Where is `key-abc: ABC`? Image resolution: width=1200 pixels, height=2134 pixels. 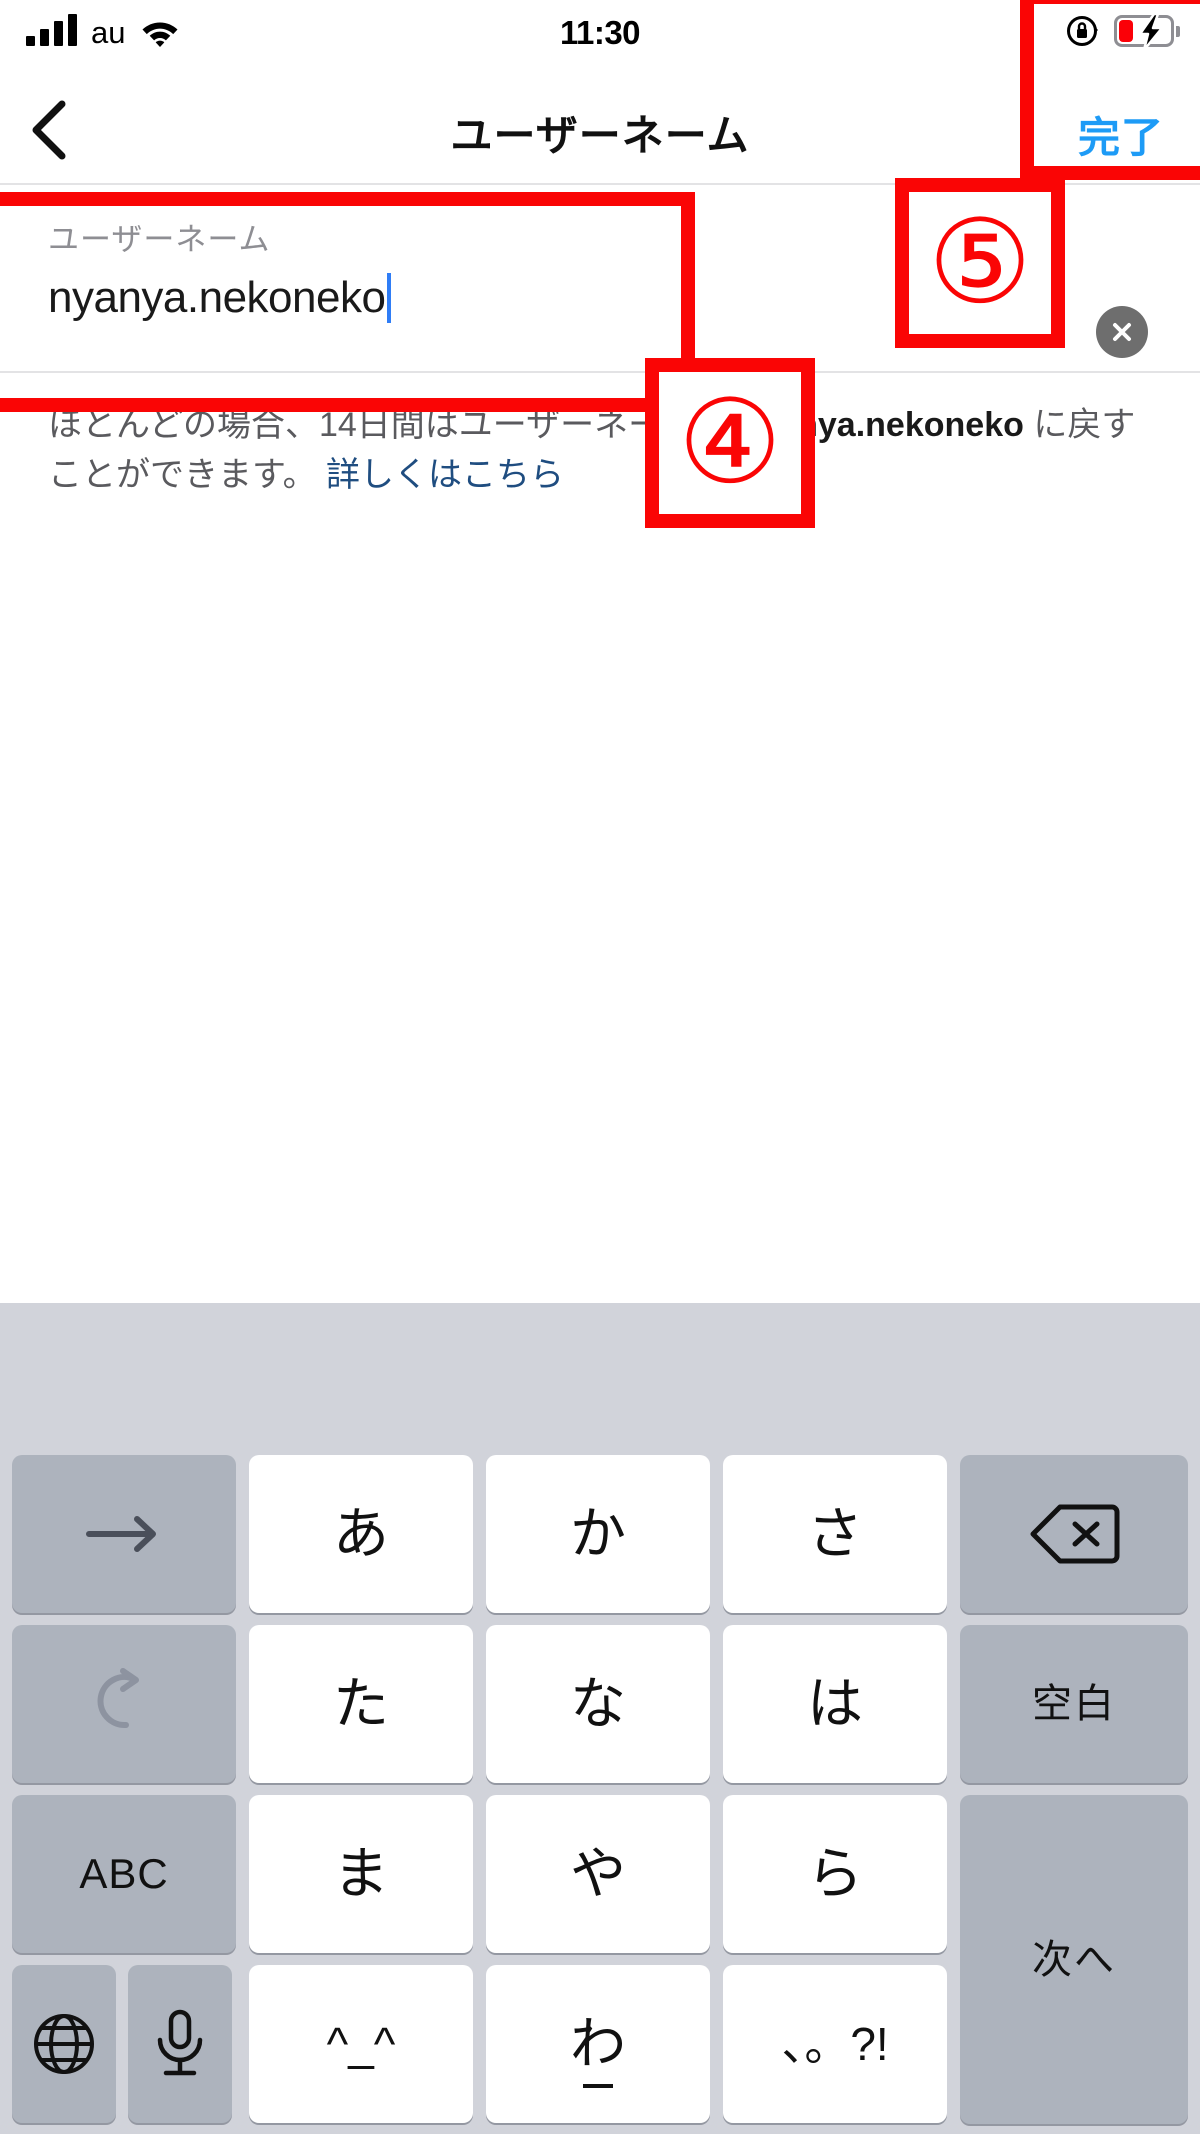 key-abc: ABC is located at coordinates (124, 1874).